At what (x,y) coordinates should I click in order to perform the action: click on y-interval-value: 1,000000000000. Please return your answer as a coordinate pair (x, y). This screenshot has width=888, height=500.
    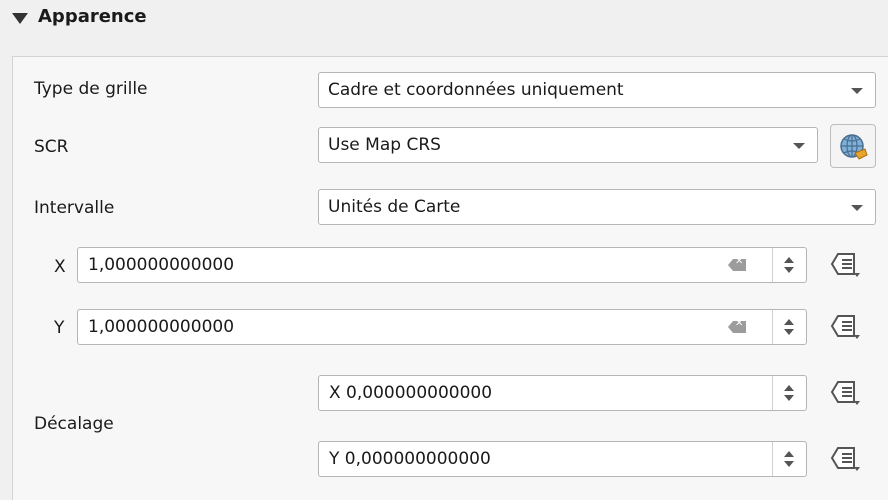
    Looking at the image, I should click on (161, 327).